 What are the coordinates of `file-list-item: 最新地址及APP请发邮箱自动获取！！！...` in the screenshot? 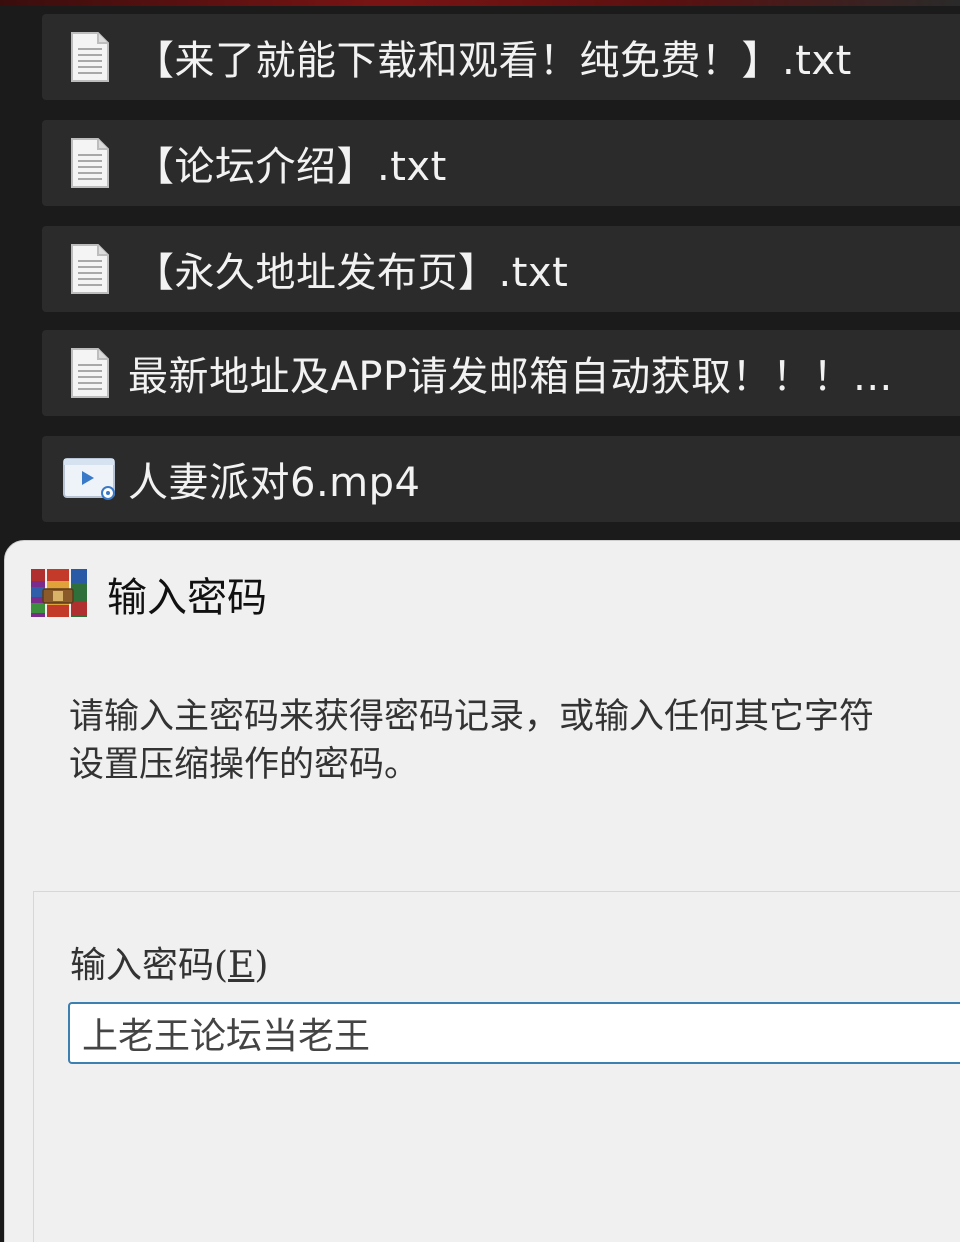 It's located at (501, 373).